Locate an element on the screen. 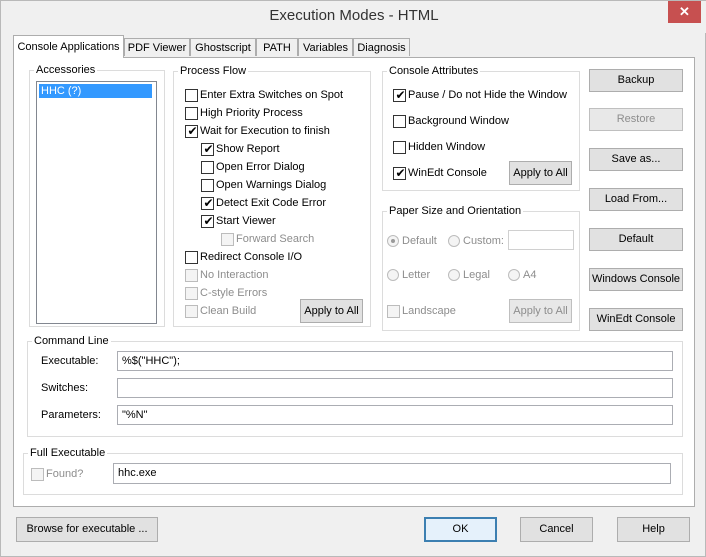 This screenshot has width=706, height=557. background-window-checkbox is located at coordinates (399, 121).